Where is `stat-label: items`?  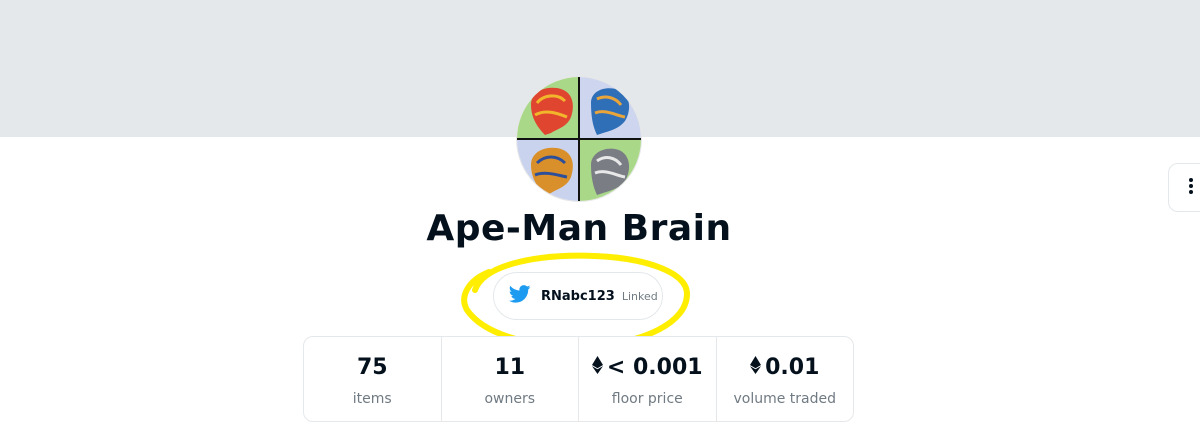
stat-label: items is located at coordinates (372, 399).